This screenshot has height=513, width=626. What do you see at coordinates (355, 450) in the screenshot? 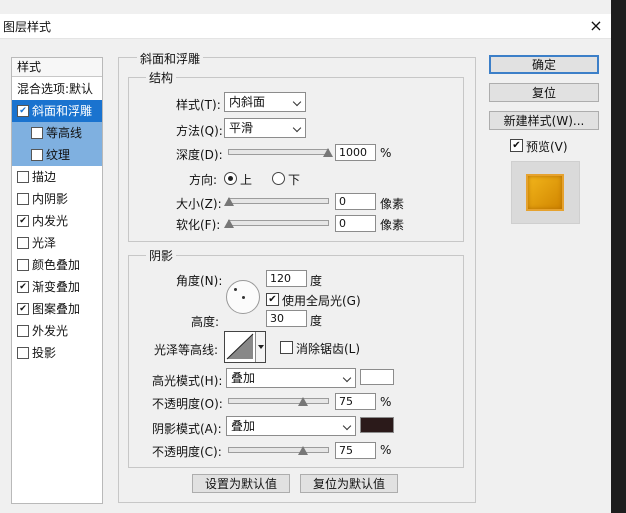
I see `shadow-opacity-input: 75` at bounding box center [355, 450].